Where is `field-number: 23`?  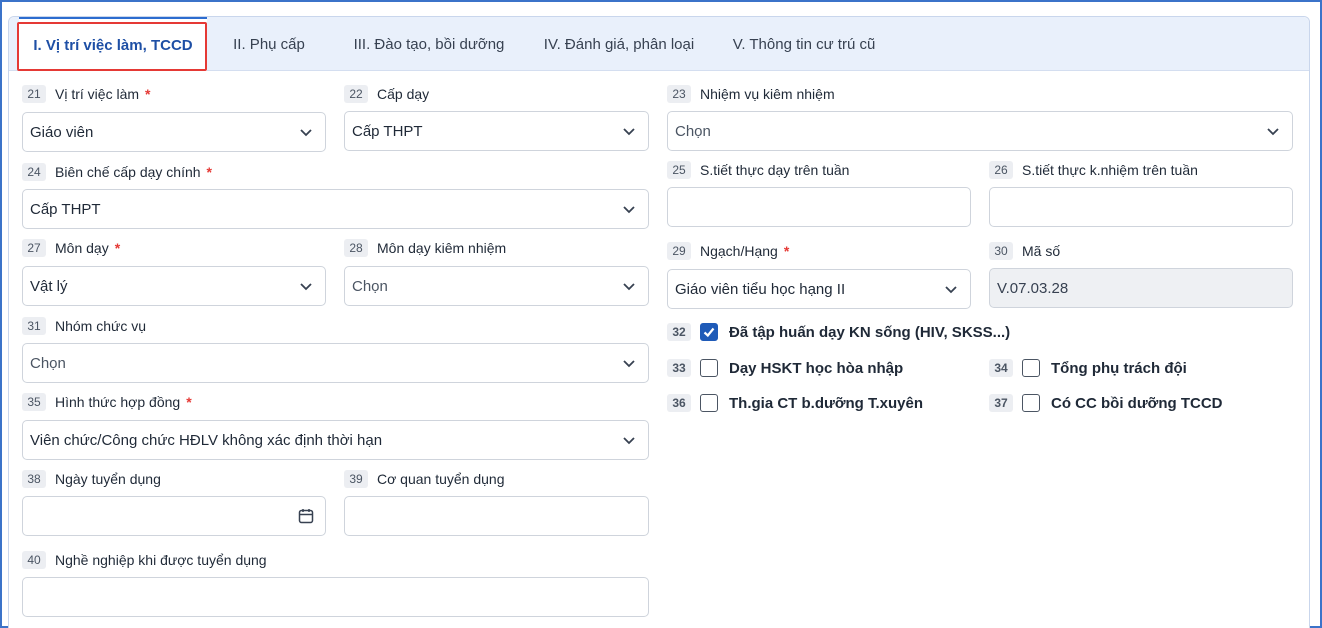
field-number: 23 is located at coordinates (679, 94).